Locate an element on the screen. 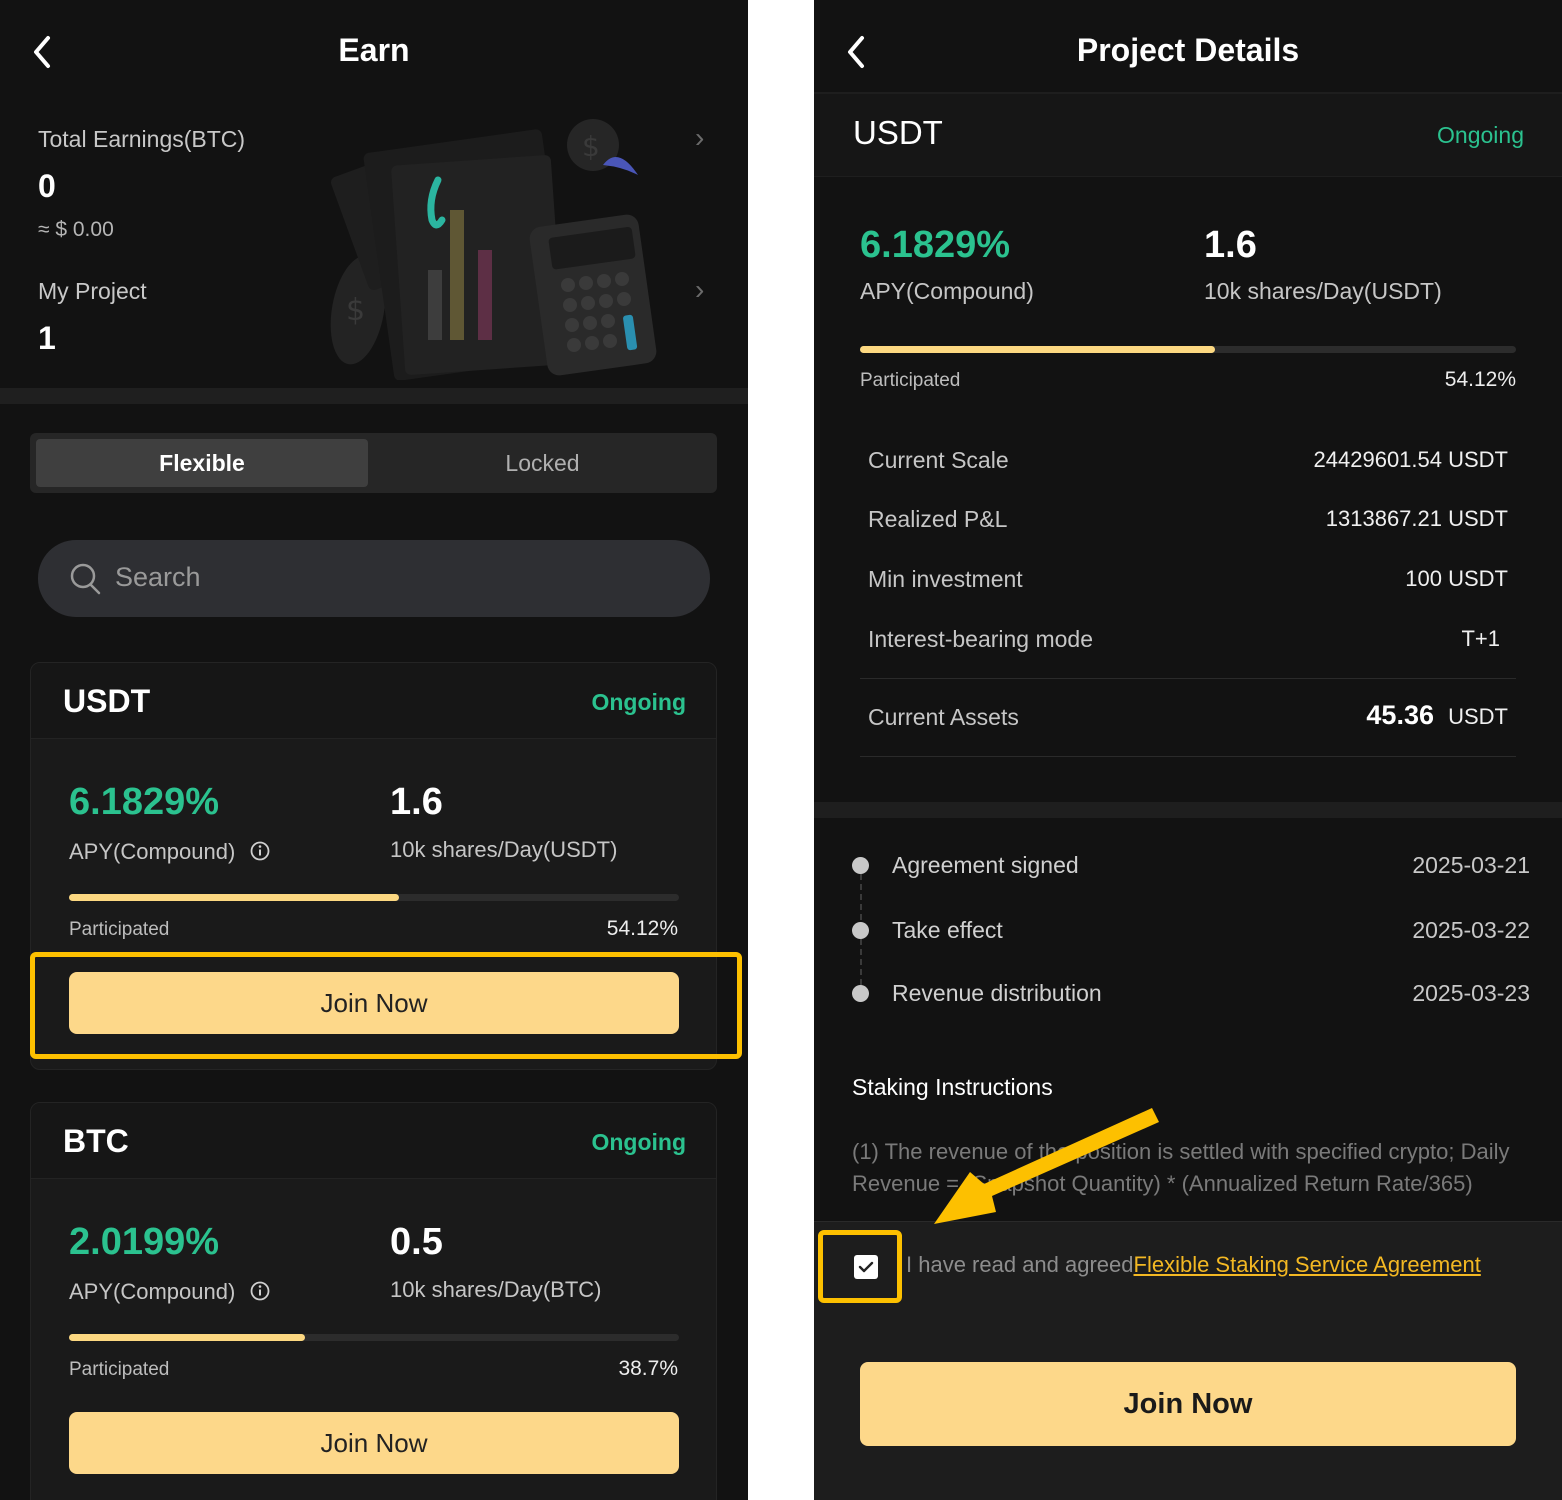 This screenshot has width=1562, height=1500. realized-pnl-label: Realized P&L is located at coordinates (938, 519).